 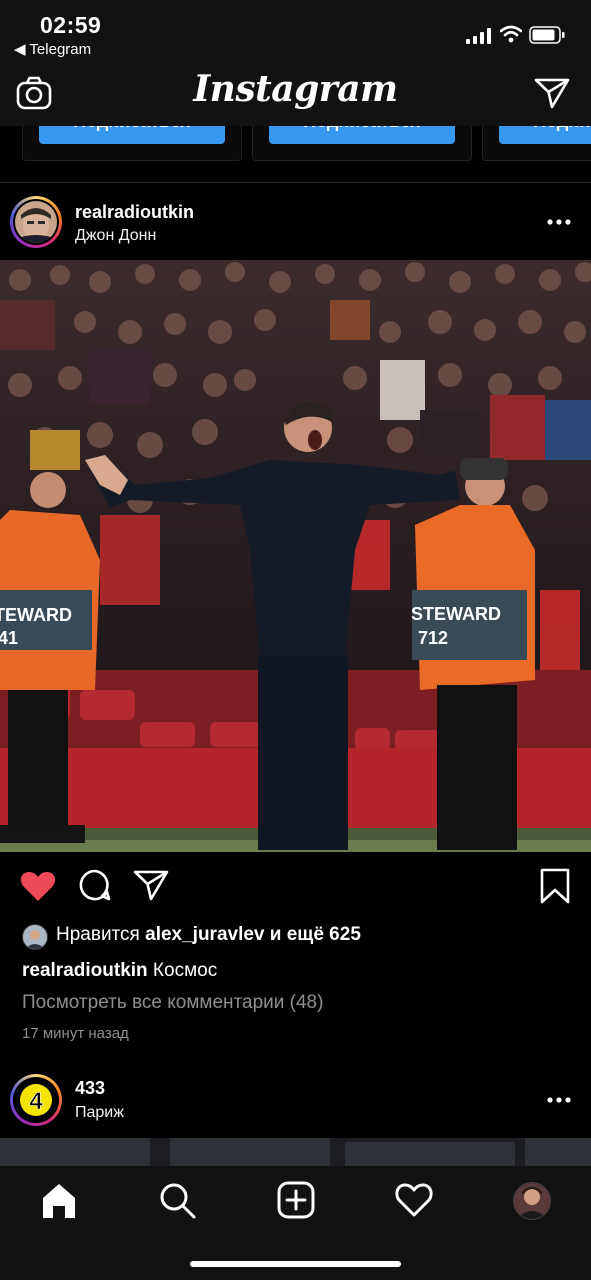 I want to click on likes-prefix: Нравится, so click(x=101, y=934).